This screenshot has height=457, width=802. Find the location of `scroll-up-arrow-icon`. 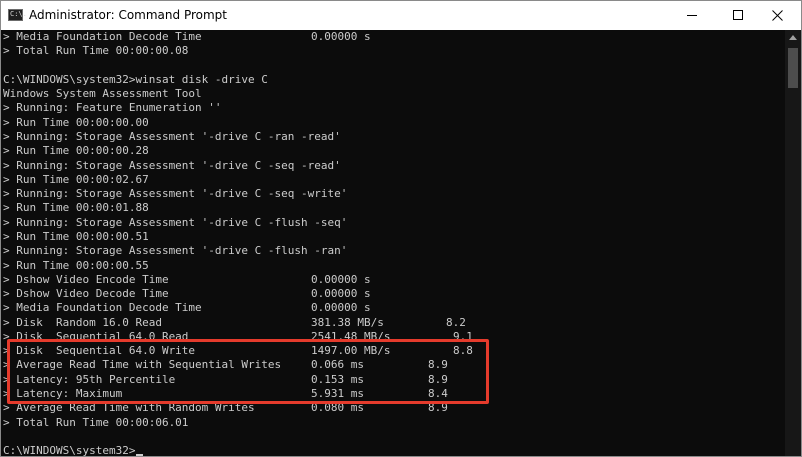

scroll-up-arrow-icon is located at coordinates (793, 37).